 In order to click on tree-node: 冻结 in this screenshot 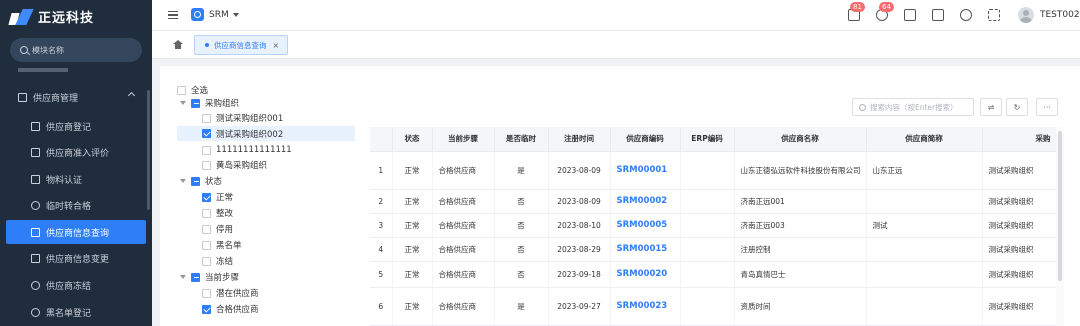, I will do `click(217, 261)`.